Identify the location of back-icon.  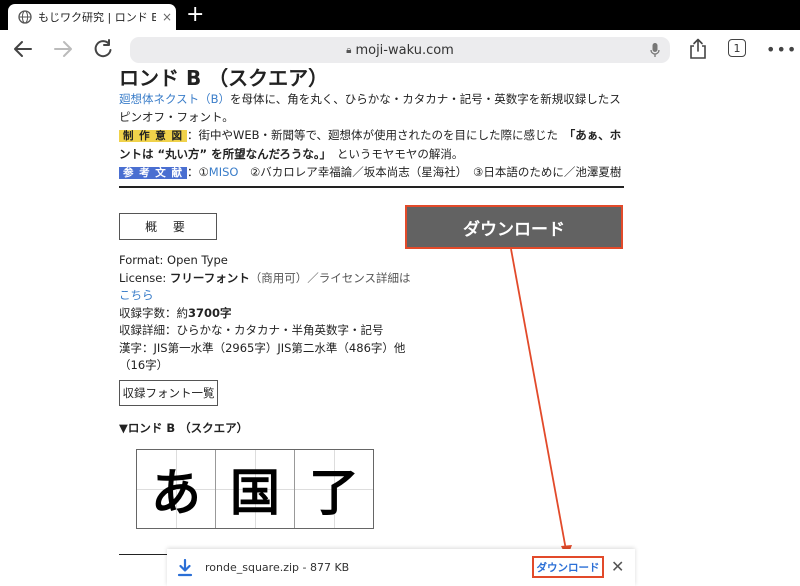
(23, 49).